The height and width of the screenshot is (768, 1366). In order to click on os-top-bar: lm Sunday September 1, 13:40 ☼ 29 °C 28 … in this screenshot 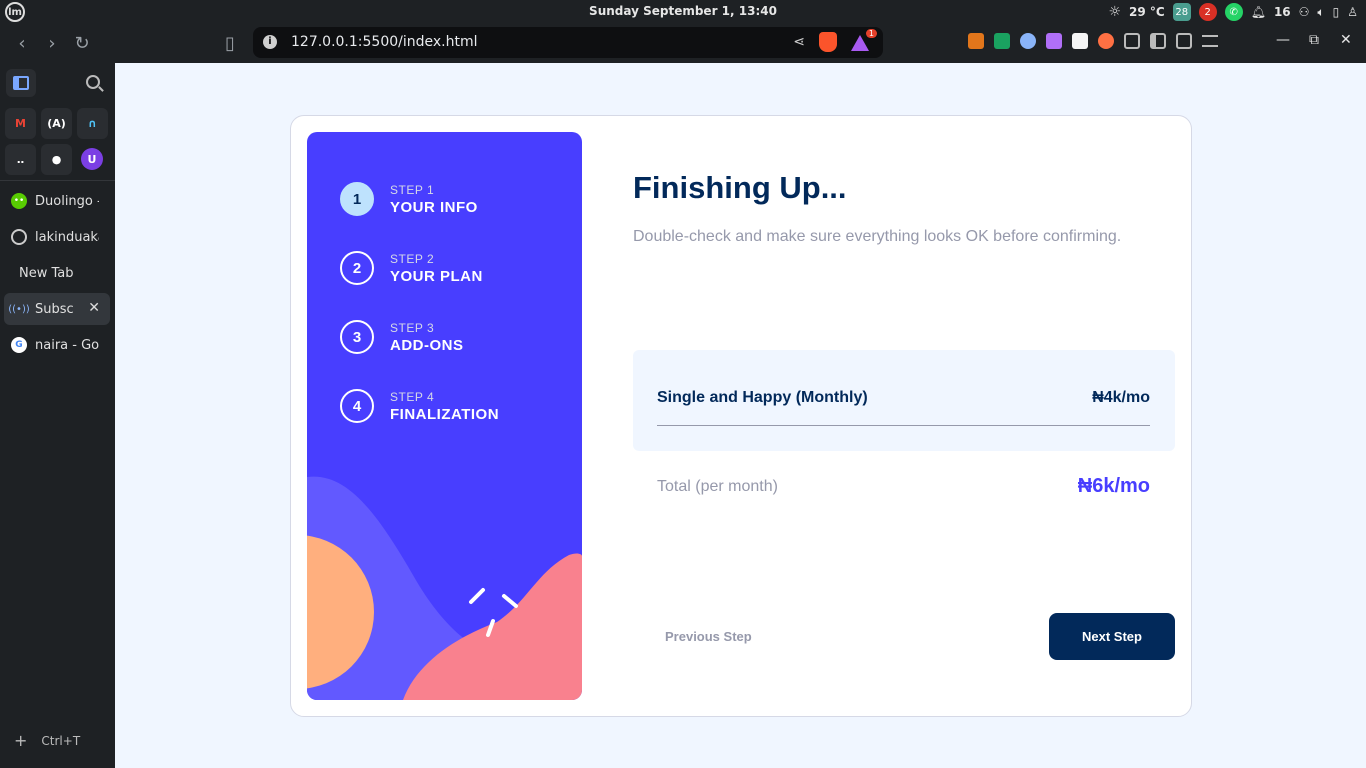, I will do `click(683, 12)`.